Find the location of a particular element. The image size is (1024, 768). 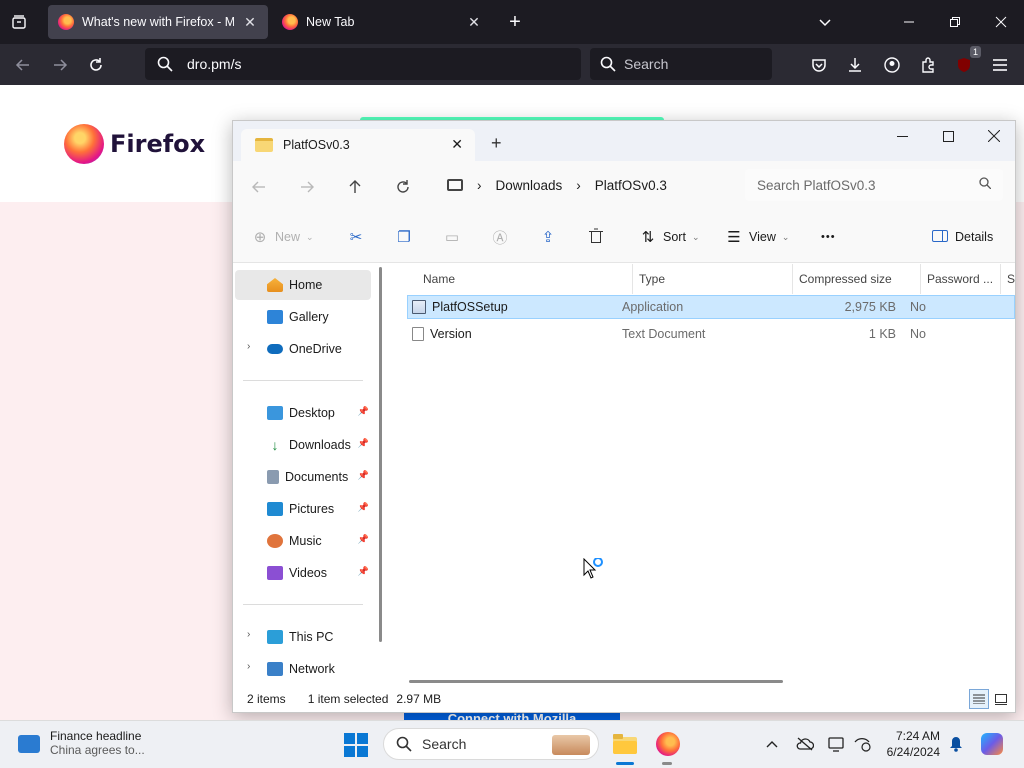

nav-item-onedrive: › OneDrive is located at coordinates (303, 349).